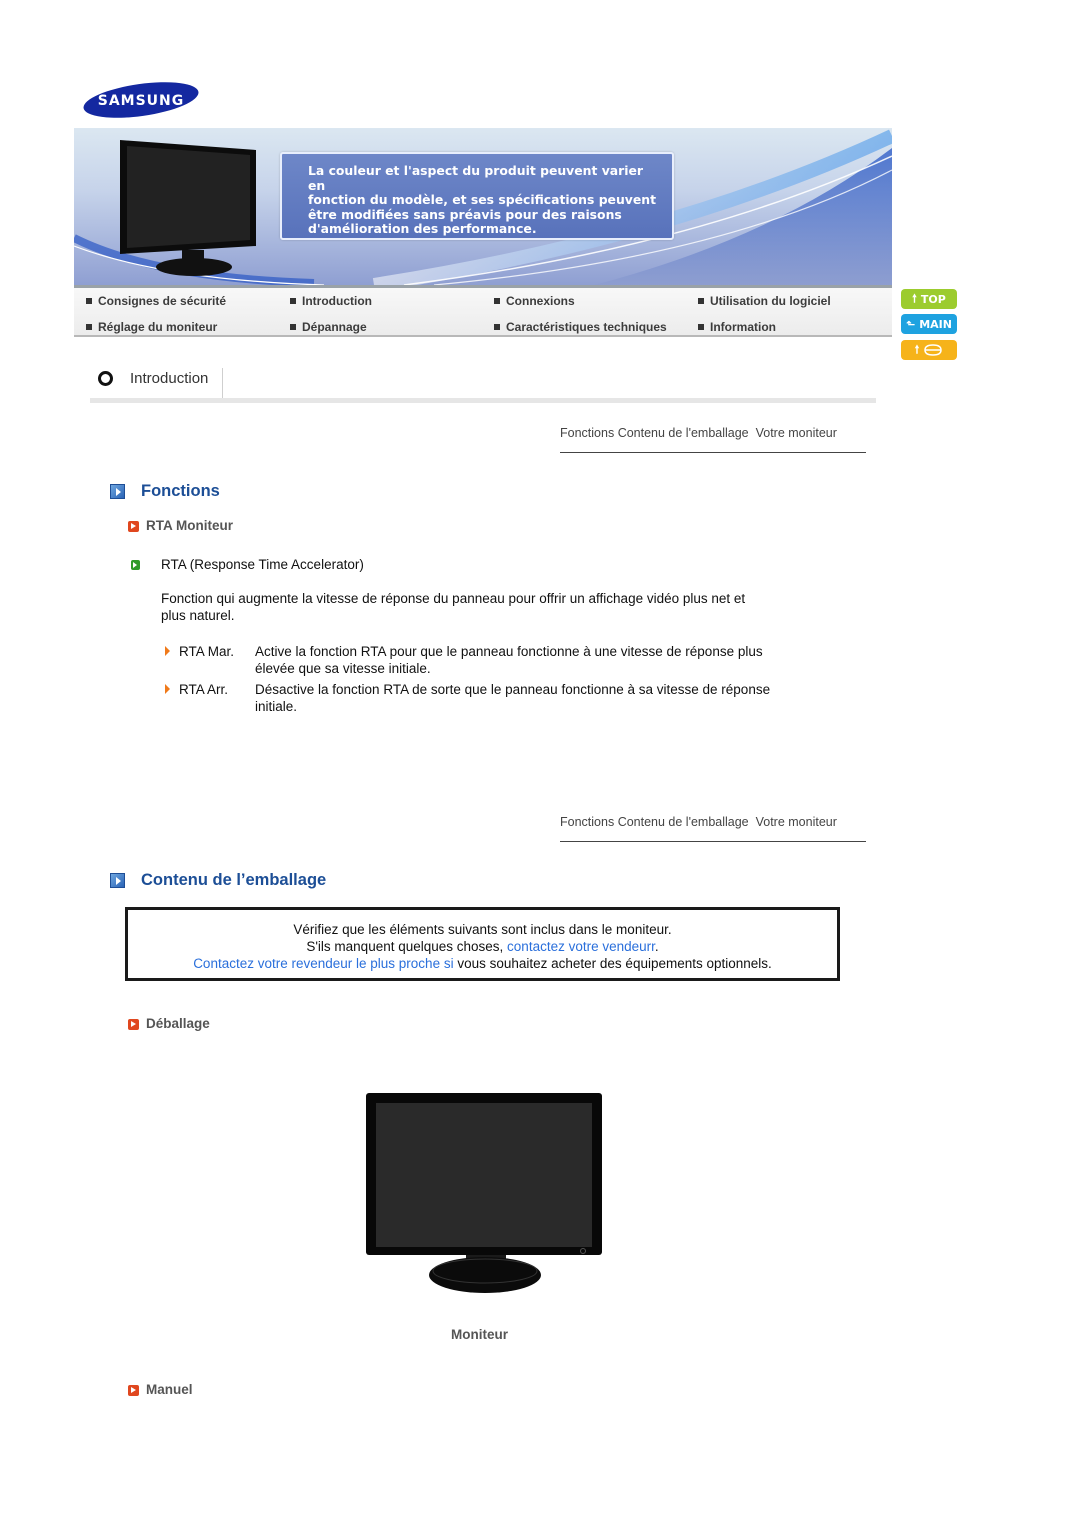 The width and height of the screenshot is (1080, 1528). What do you see at coordinates (764, 301) in the screenshot?
I see `nav-utilisation-du-logiciel: Utilisation du logiciel` at bounding box center [764, 301].